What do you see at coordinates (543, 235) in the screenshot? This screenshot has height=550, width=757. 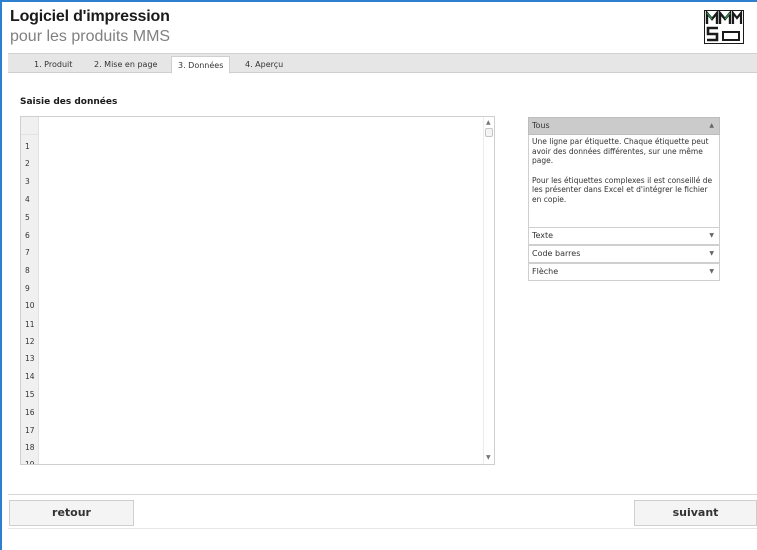 I see `accordion-label: Texte` at bounding box center [543, 235].